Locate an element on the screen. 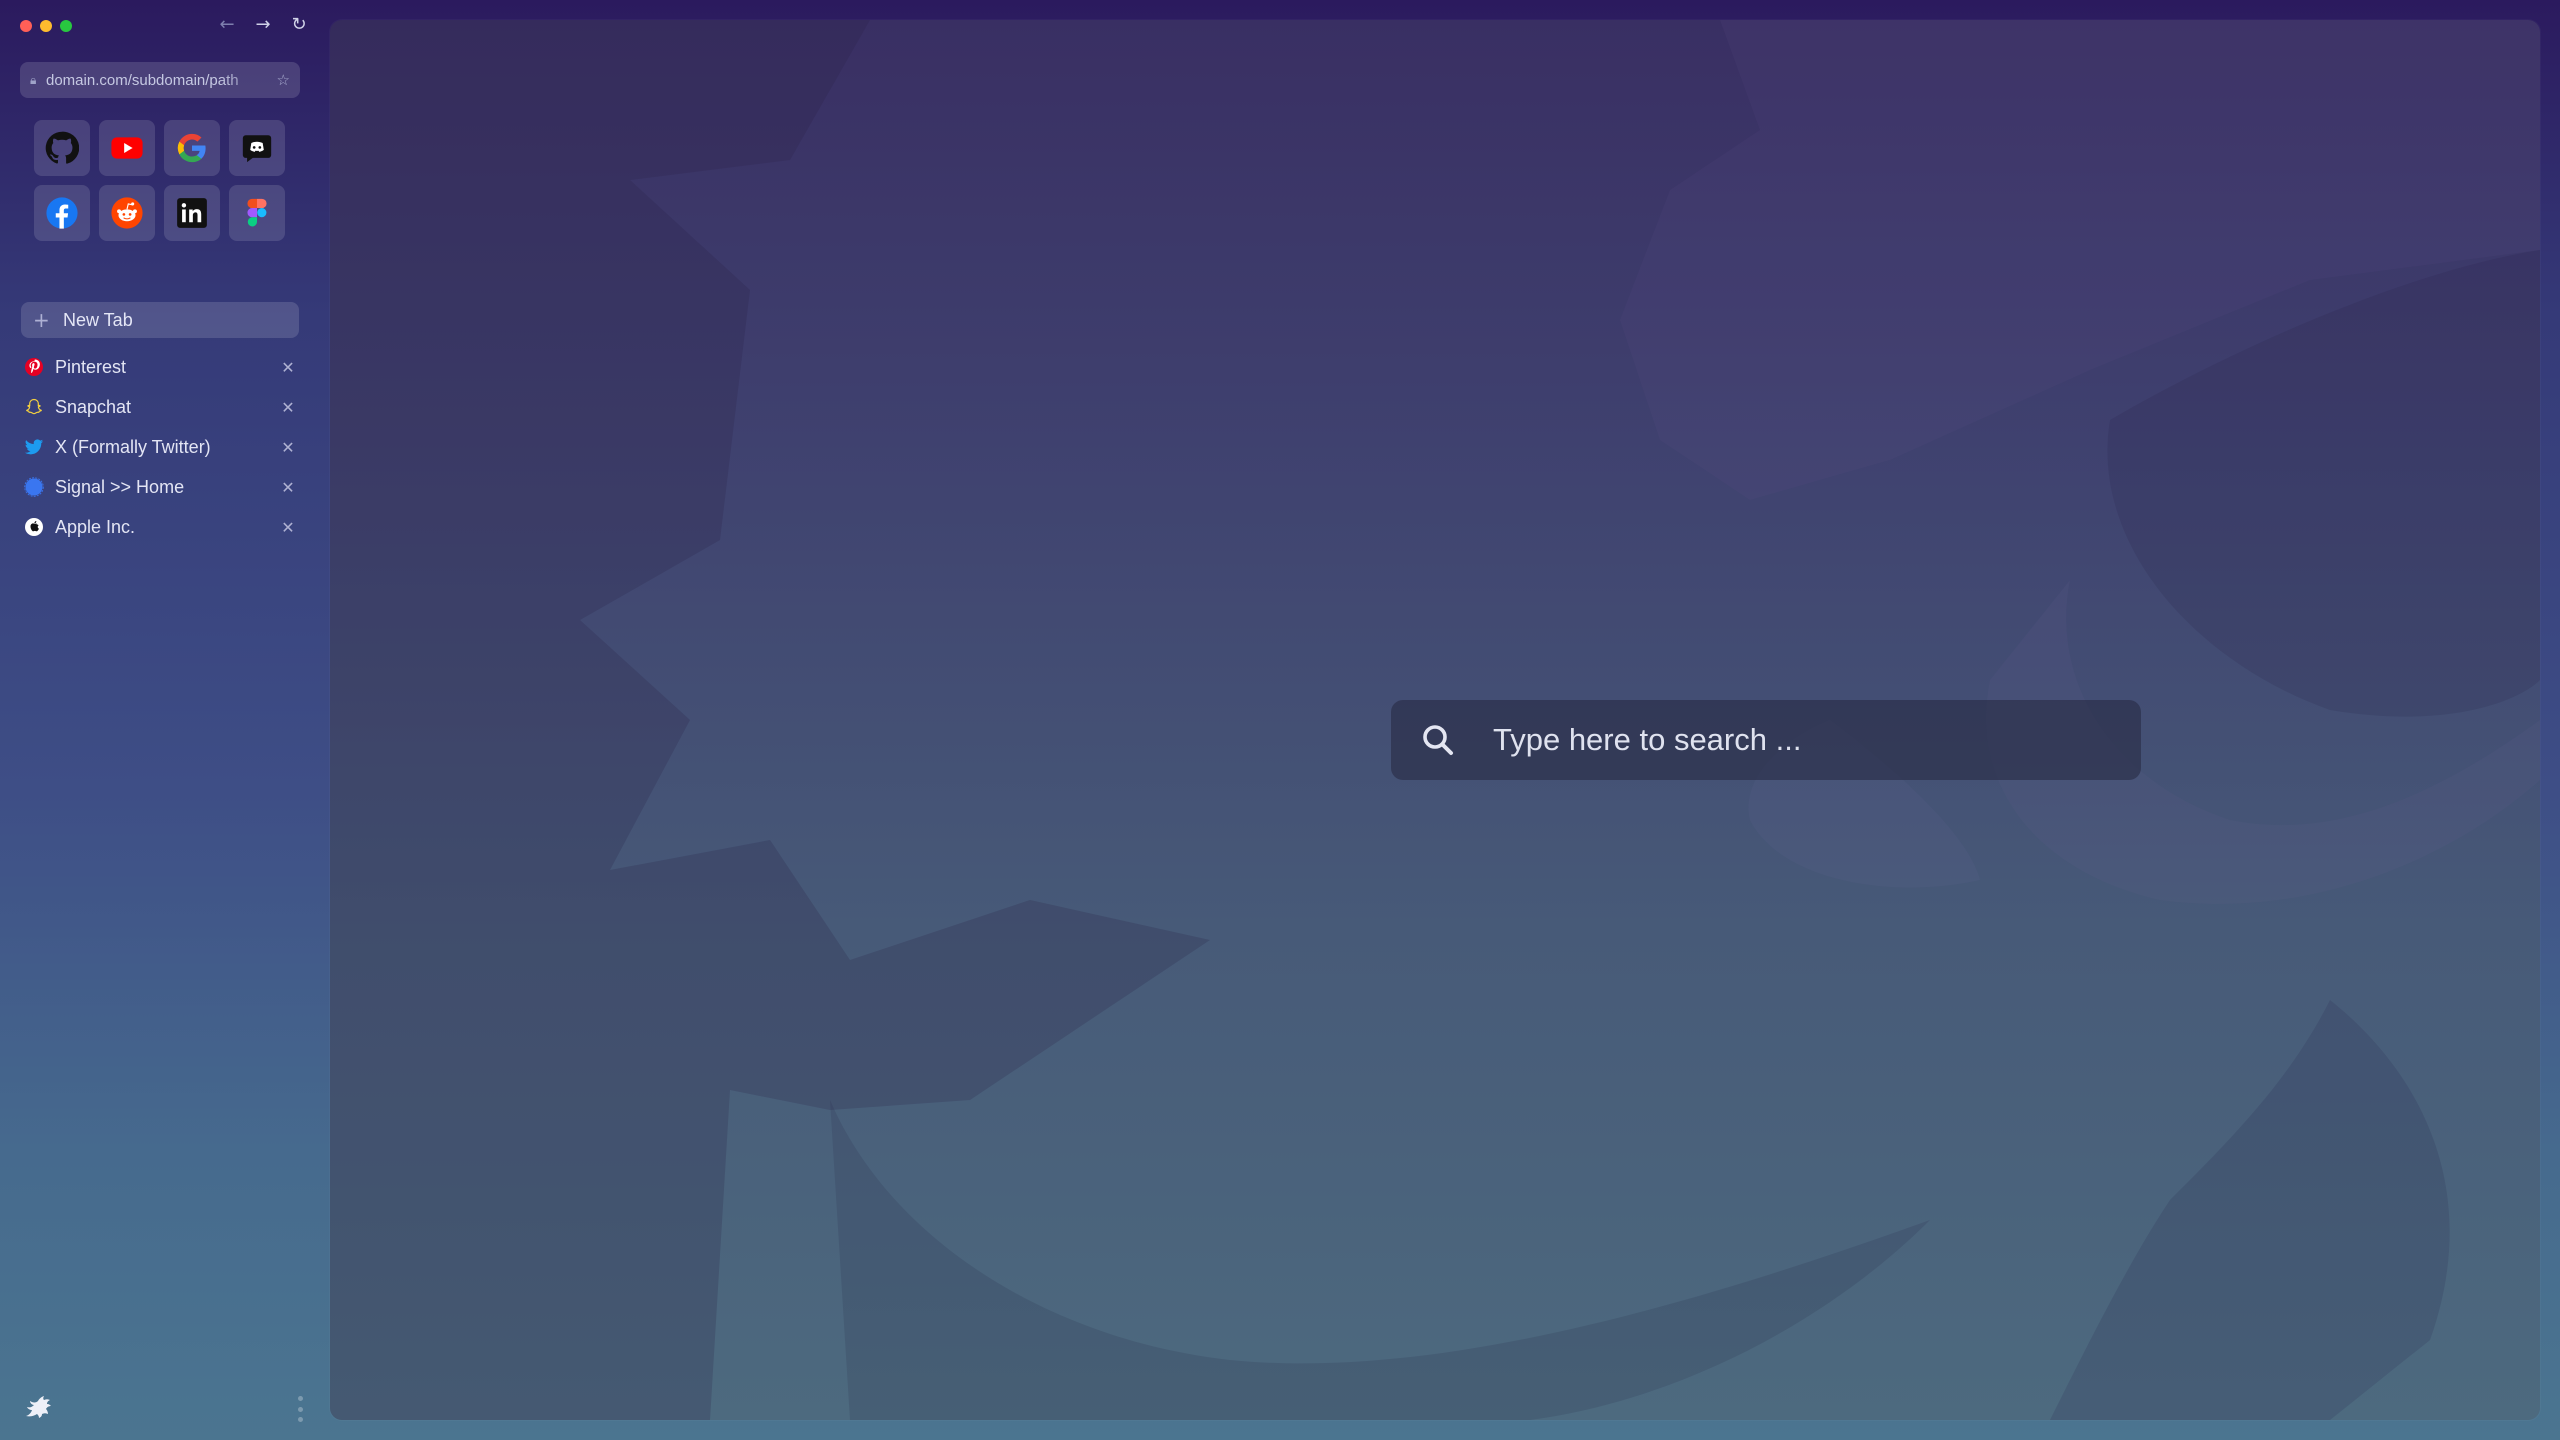  arrow-left-icon: ← is located at coordinates (227, 24).